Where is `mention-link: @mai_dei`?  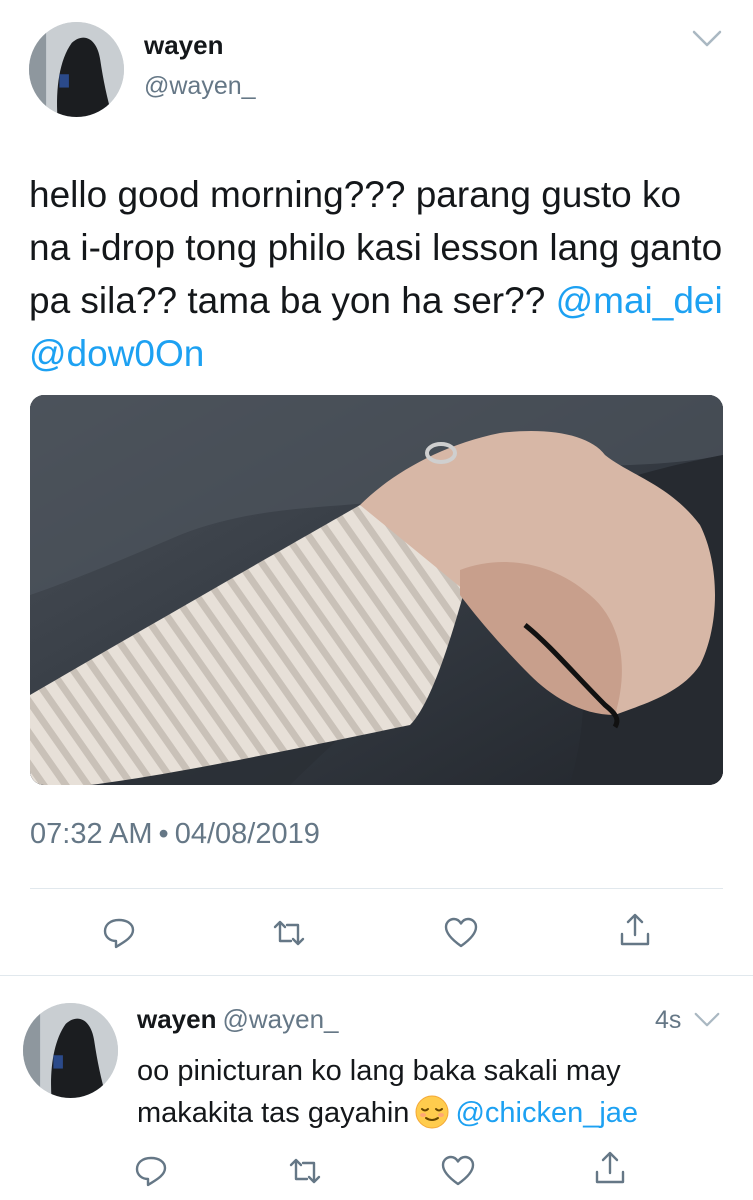
mention-link: @mai_dei is located at coordinates (639, 300).